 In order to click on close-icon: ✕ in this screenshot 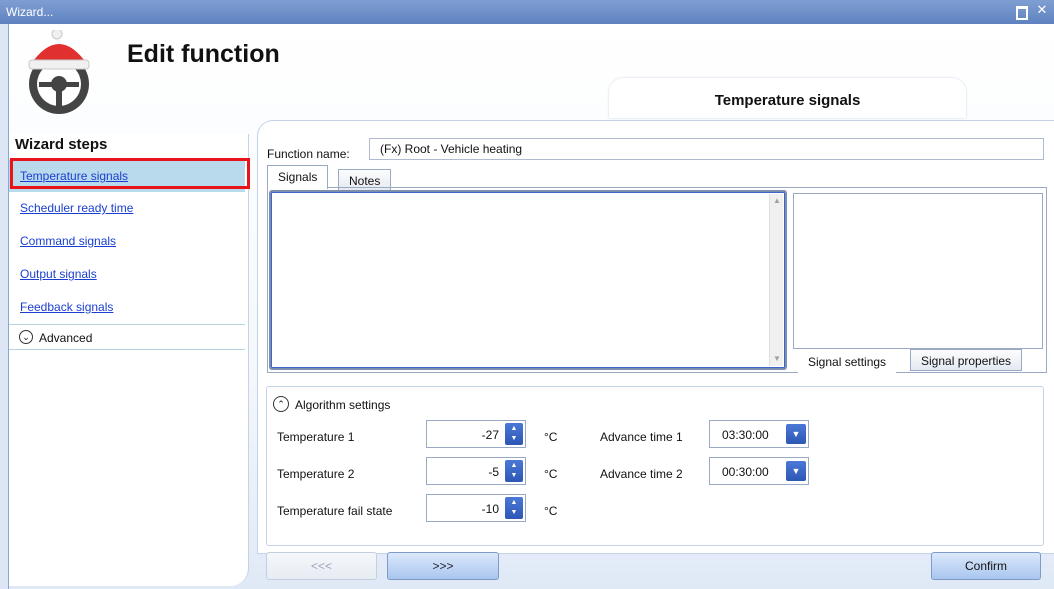, I will do `click(1042, 10)`.